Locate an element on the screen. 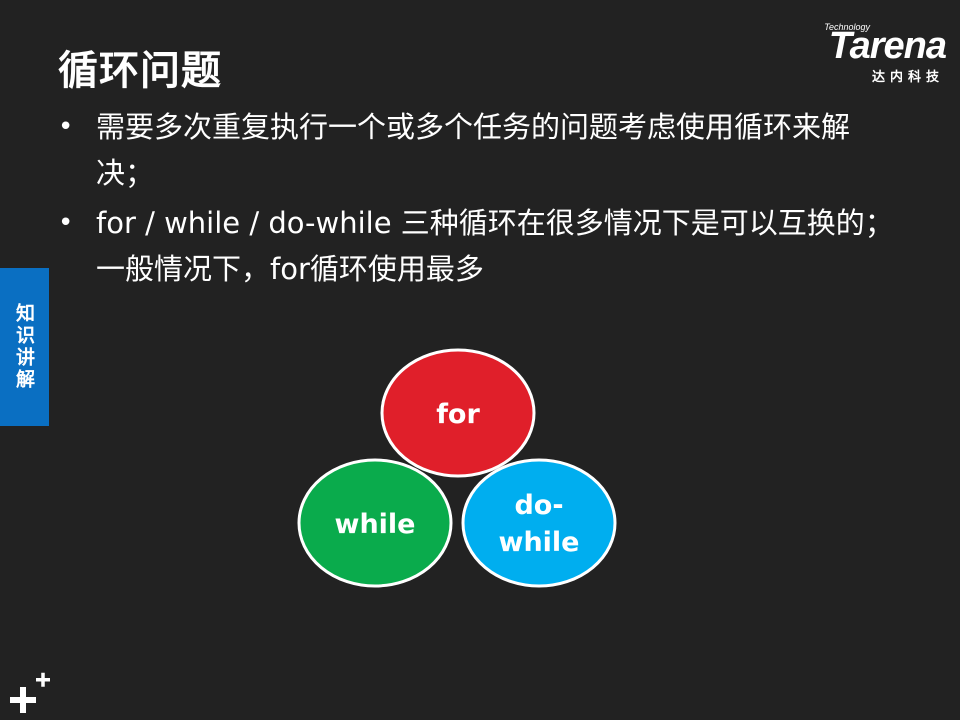 This screenshot has width=960, height=720. plus-plus-icon is located at coordinates (30, 692).